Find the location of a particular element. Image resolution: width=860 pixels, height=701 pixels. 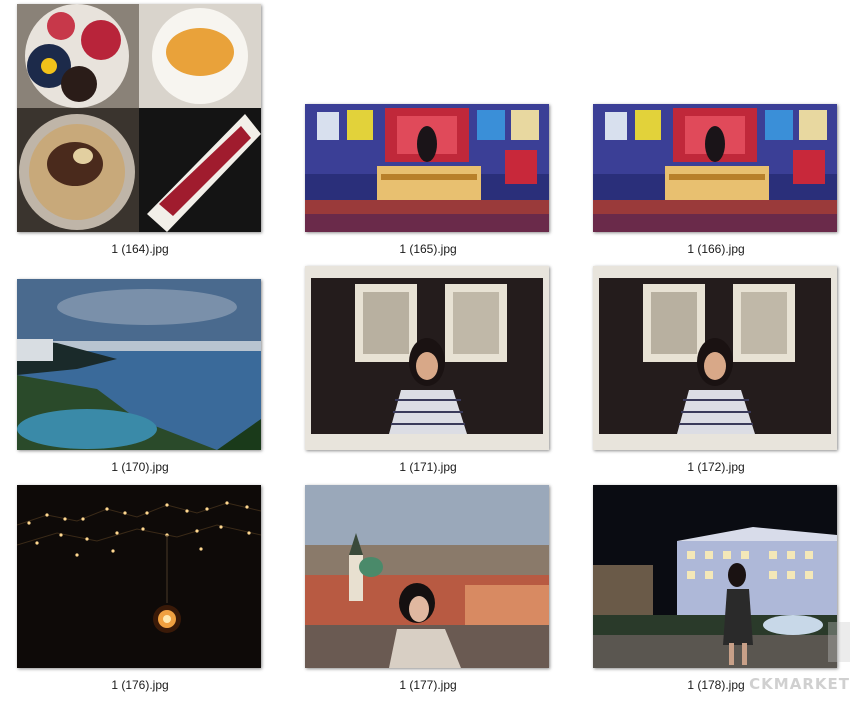

night-hotel-thumbnail-icon is located at coordinates (715, 576).